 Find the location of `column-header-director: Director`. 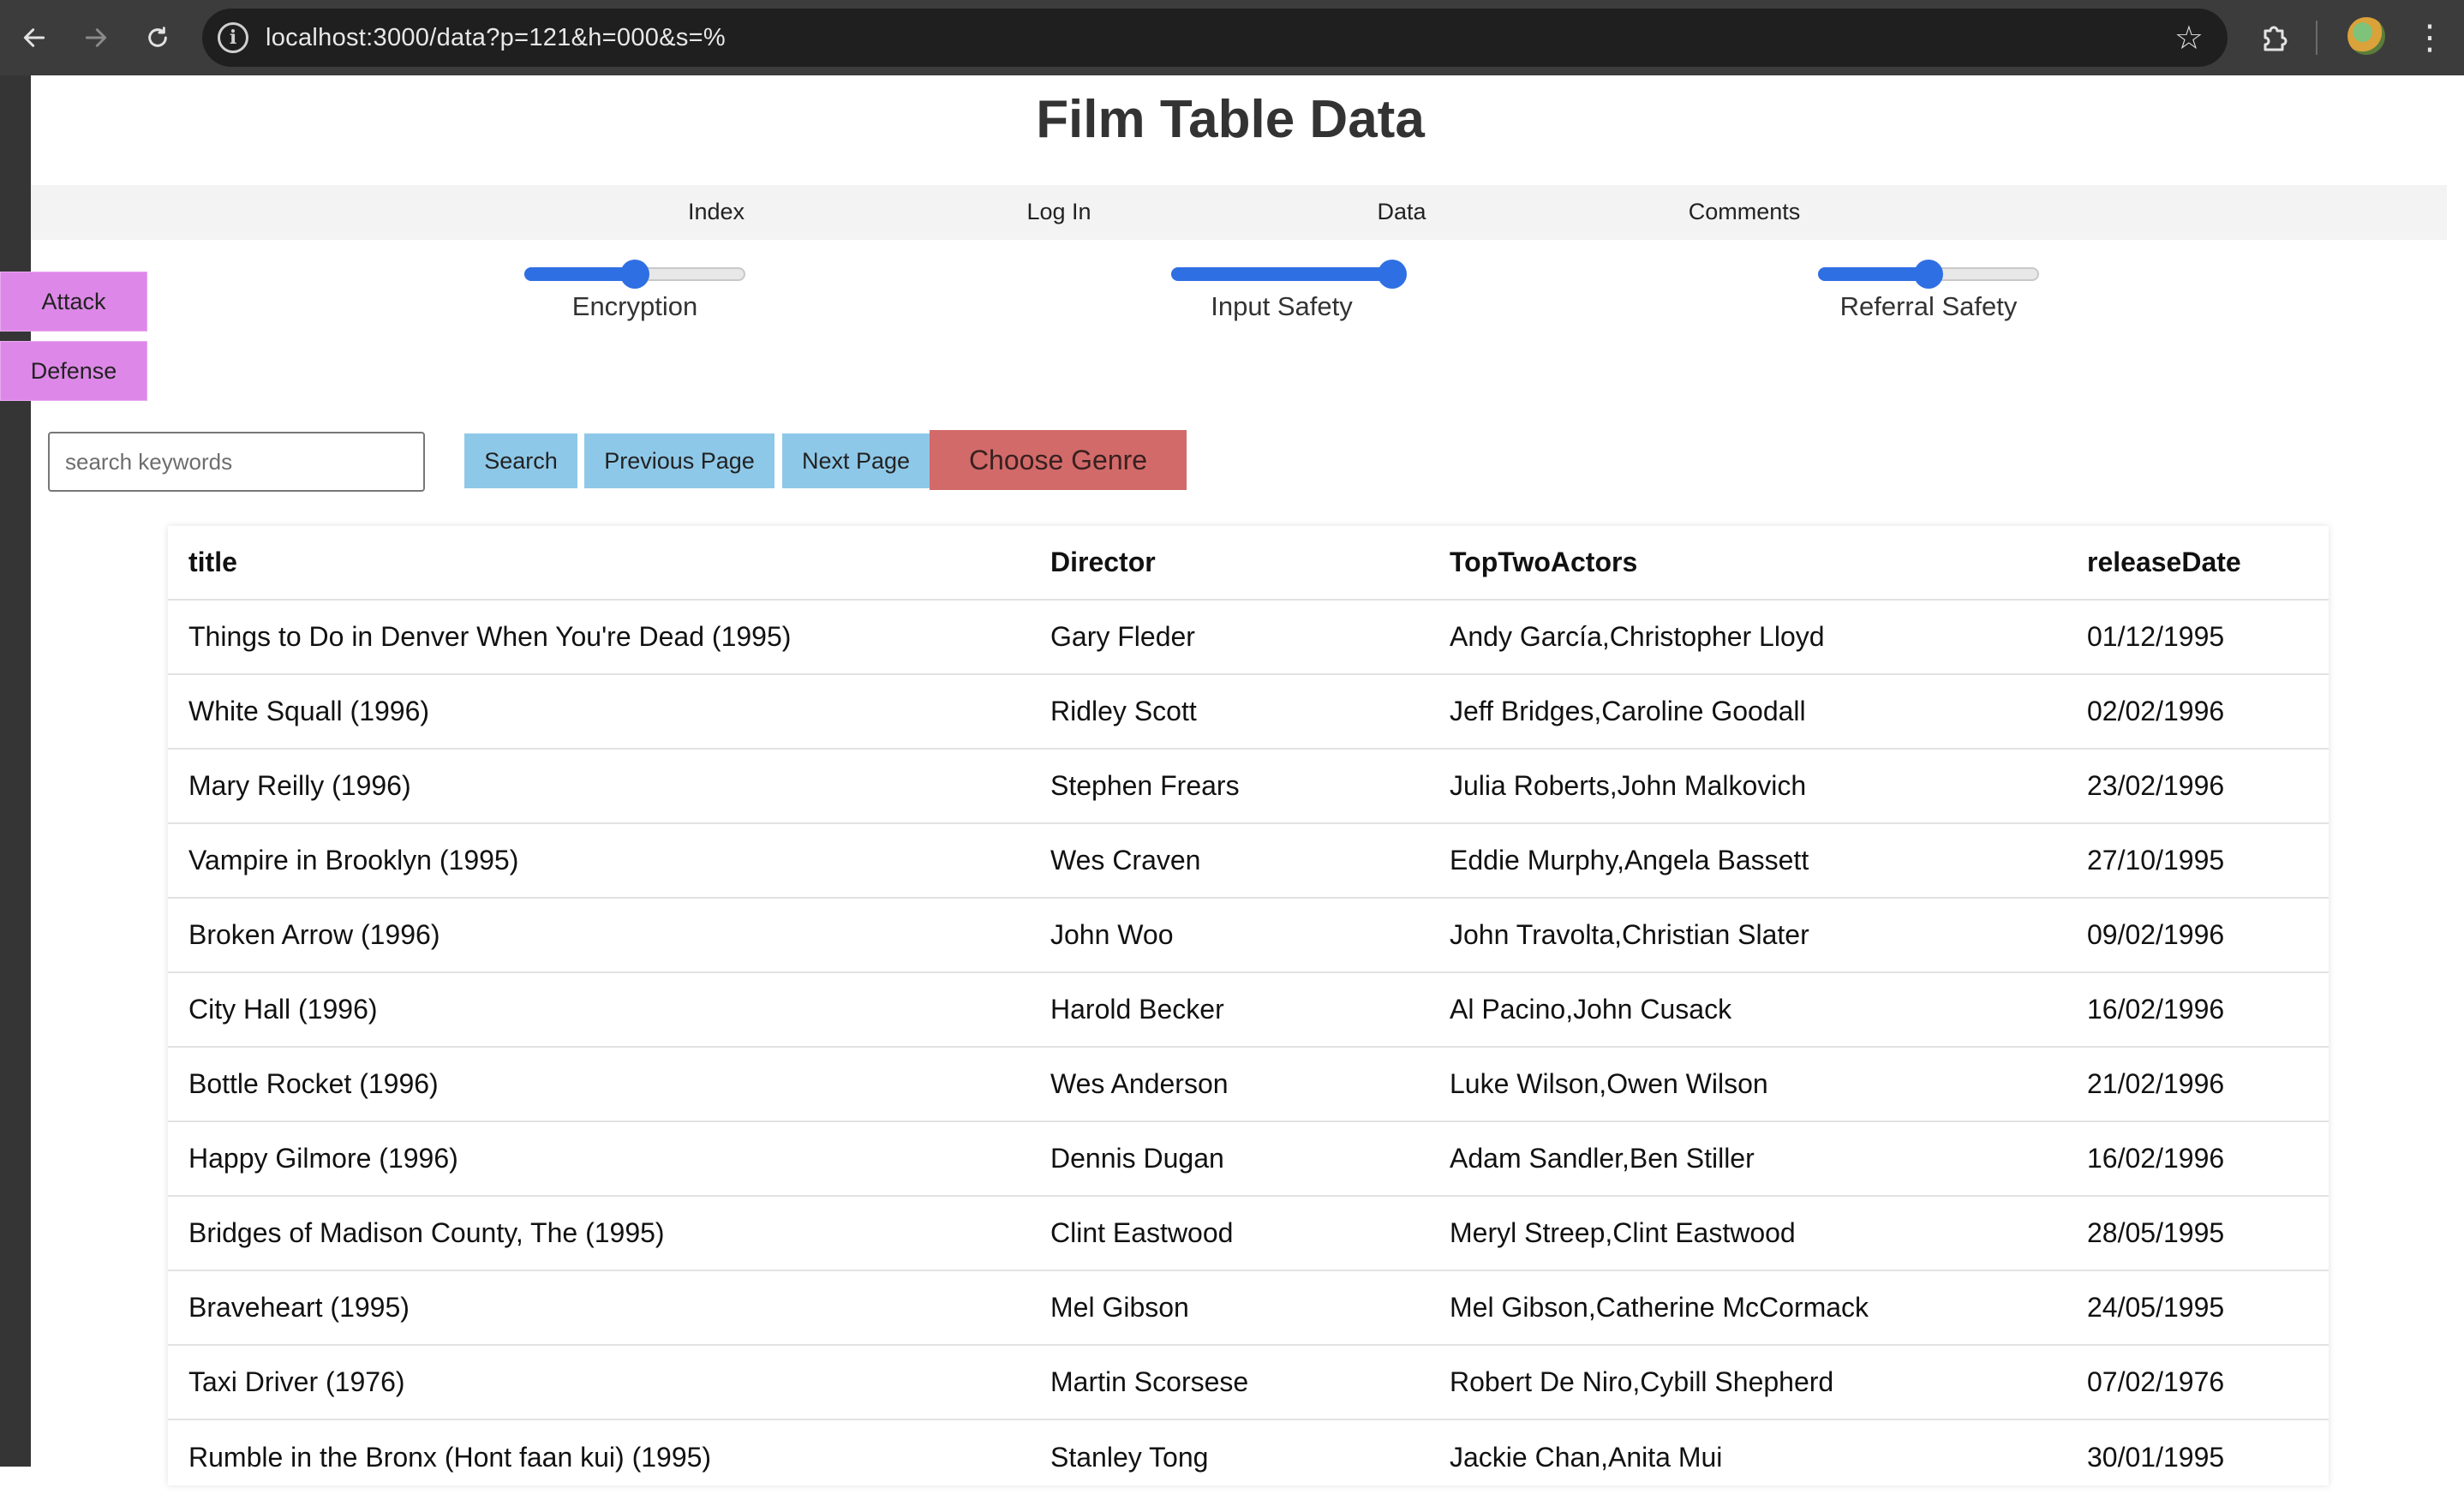

column-header-director: Director is located at coordinates (1103, 562).